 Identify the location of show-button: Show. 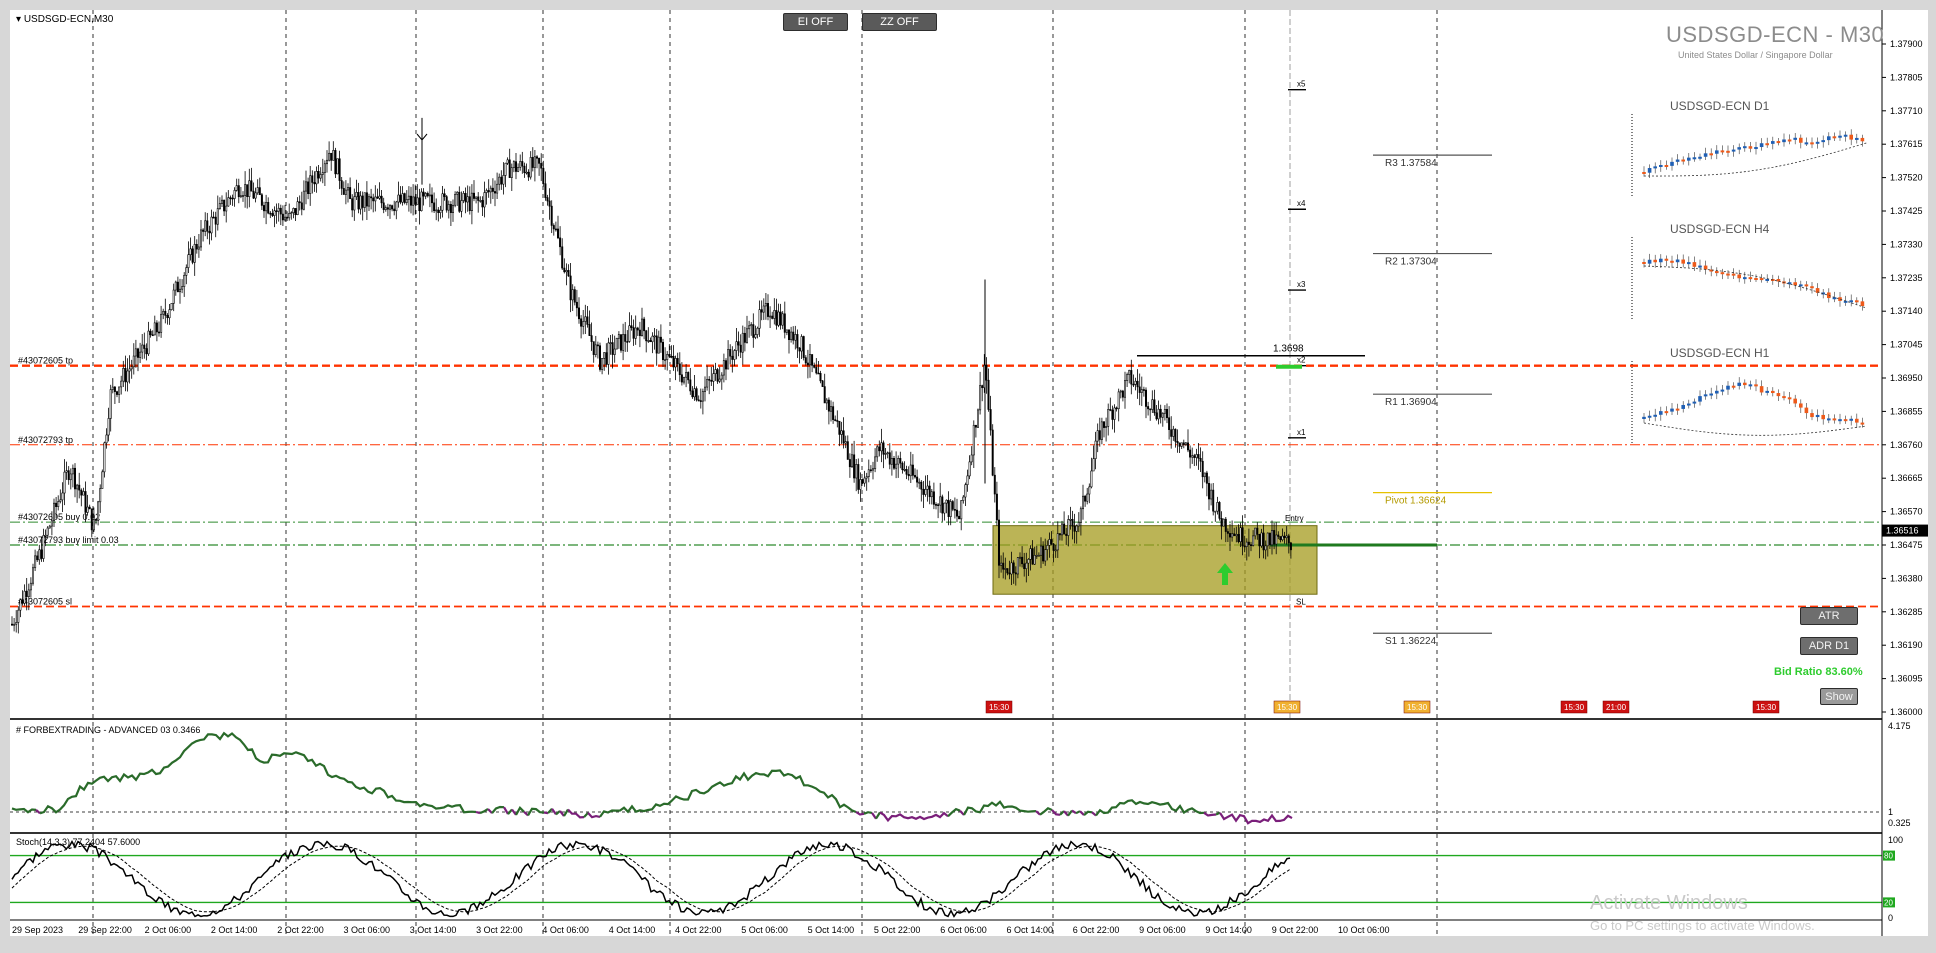
(1839, 696).